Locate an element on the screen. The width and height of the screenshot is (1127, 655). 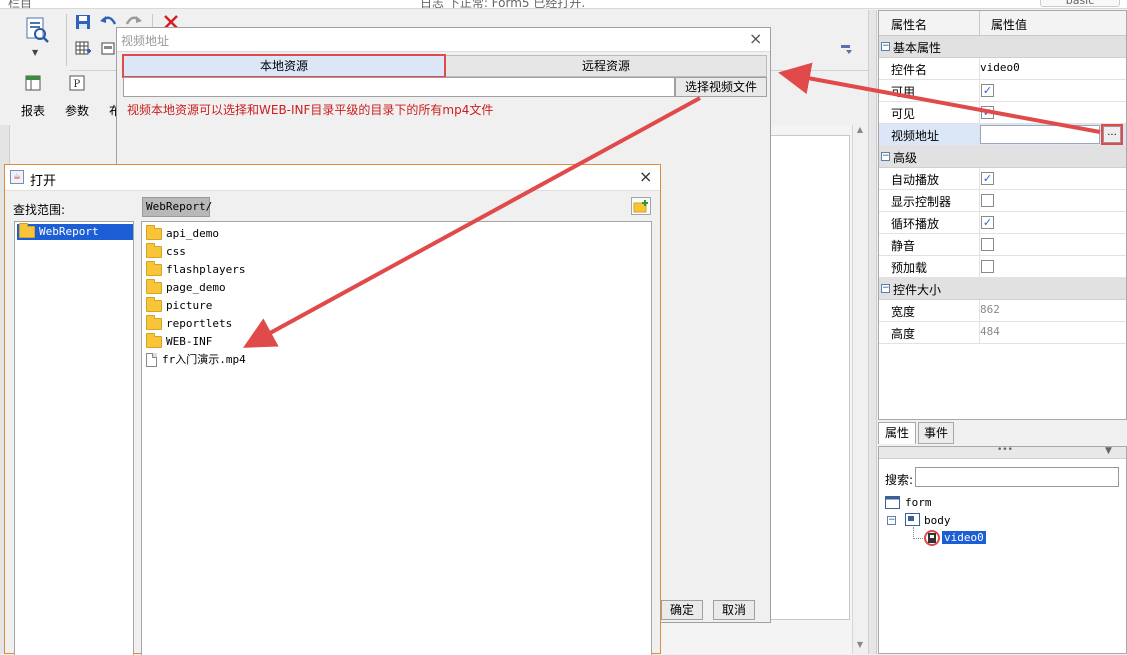
loop-checkbox: ✓ is located at coordinates (987, 222).